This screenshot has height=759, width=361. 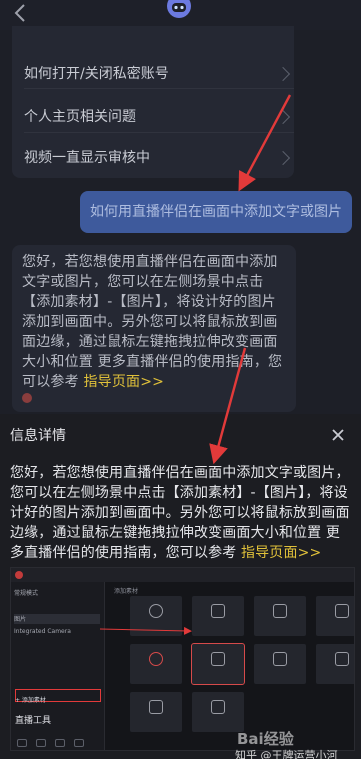 I want to click on guide-page-link: 指导页面>>, so click(x=123, y=382).